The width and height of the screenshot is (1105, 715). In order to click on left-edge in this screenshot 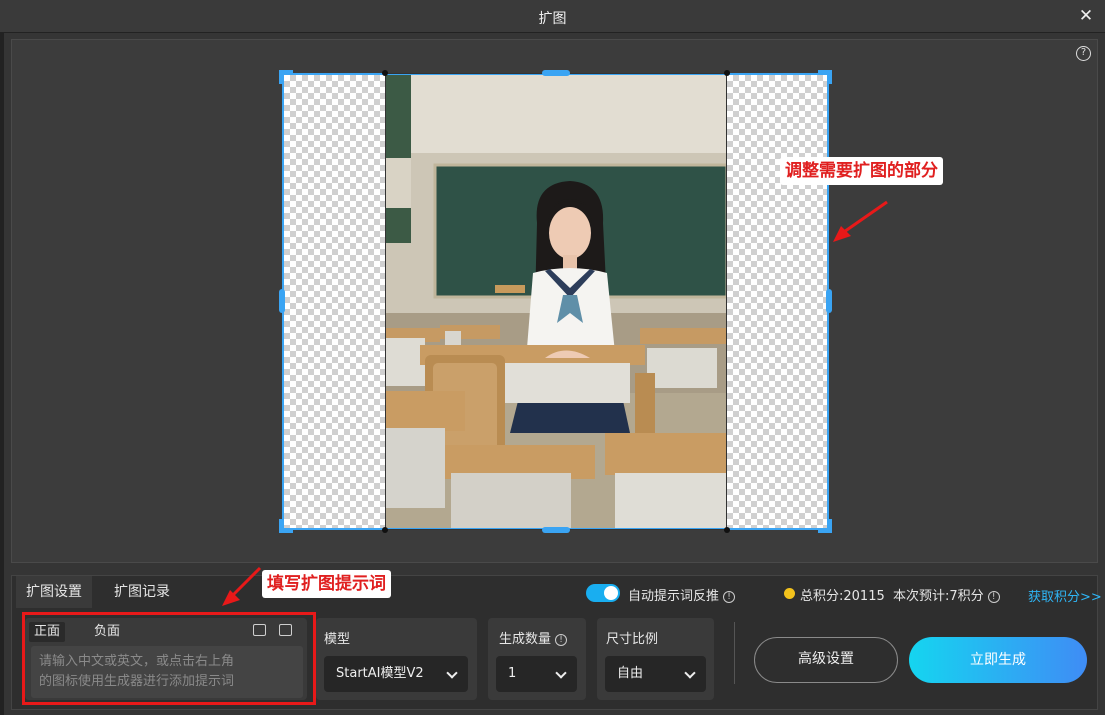, I will do `click(2, 374)`.